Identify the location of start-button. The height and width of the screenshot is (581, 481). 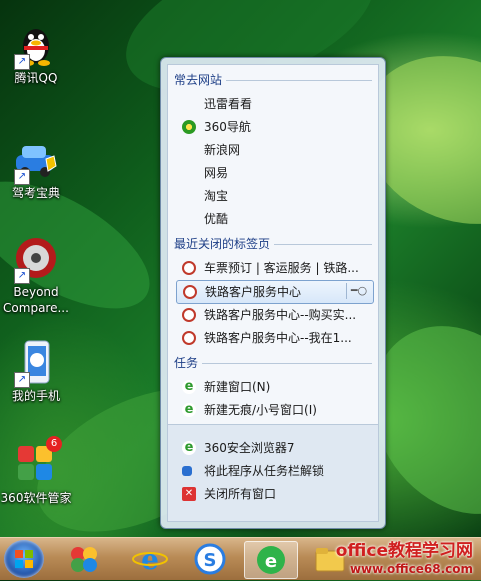
(24, 559).